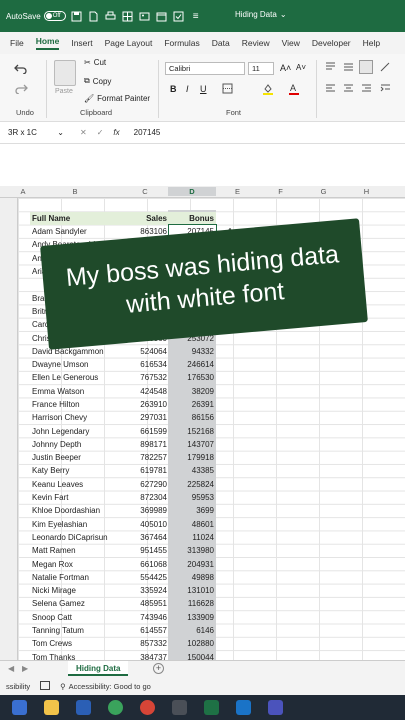 Image resolution: width=405 pixels, height=720 pixels. Describe the element at coordinates (187, 89) in the screenshot. I see `italic-button: I` at that location.